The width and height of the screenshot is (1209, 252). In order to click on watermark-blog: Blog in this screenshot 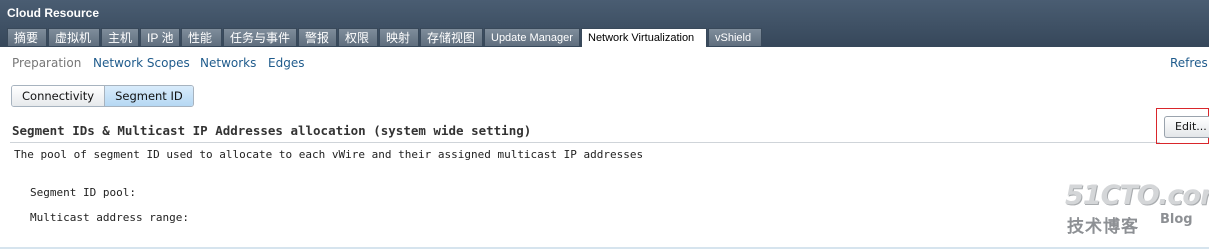, I will do `click(1176, 219)`.